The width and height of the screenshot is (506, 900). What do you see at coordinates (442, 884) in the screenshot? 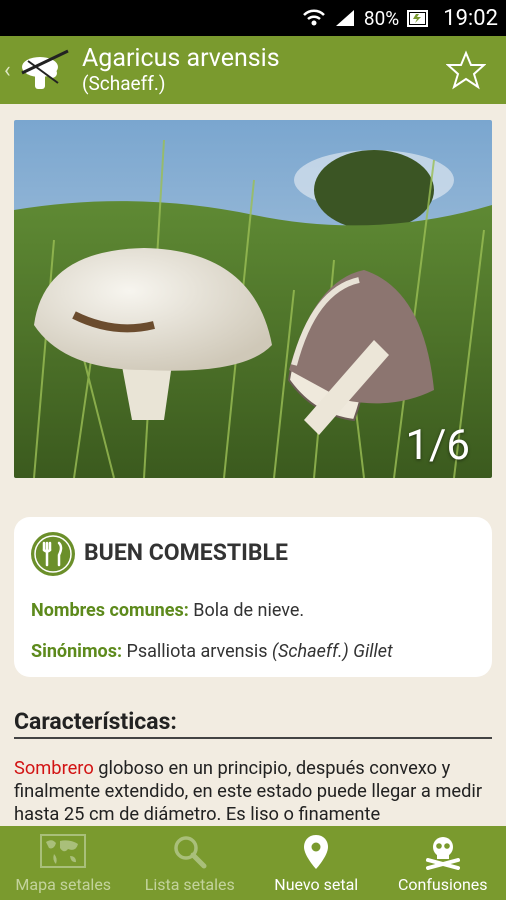
I see `nav-label: Confusiones` at bounding box center [442, 884].